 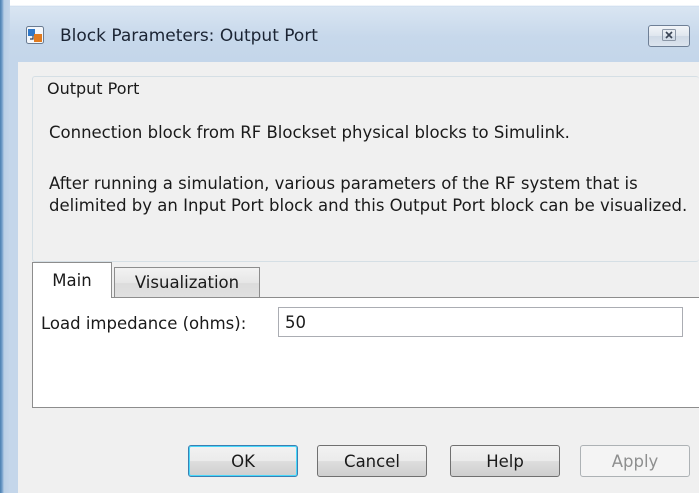 I want to click on close-x-icon, so click(x=669, y=36).